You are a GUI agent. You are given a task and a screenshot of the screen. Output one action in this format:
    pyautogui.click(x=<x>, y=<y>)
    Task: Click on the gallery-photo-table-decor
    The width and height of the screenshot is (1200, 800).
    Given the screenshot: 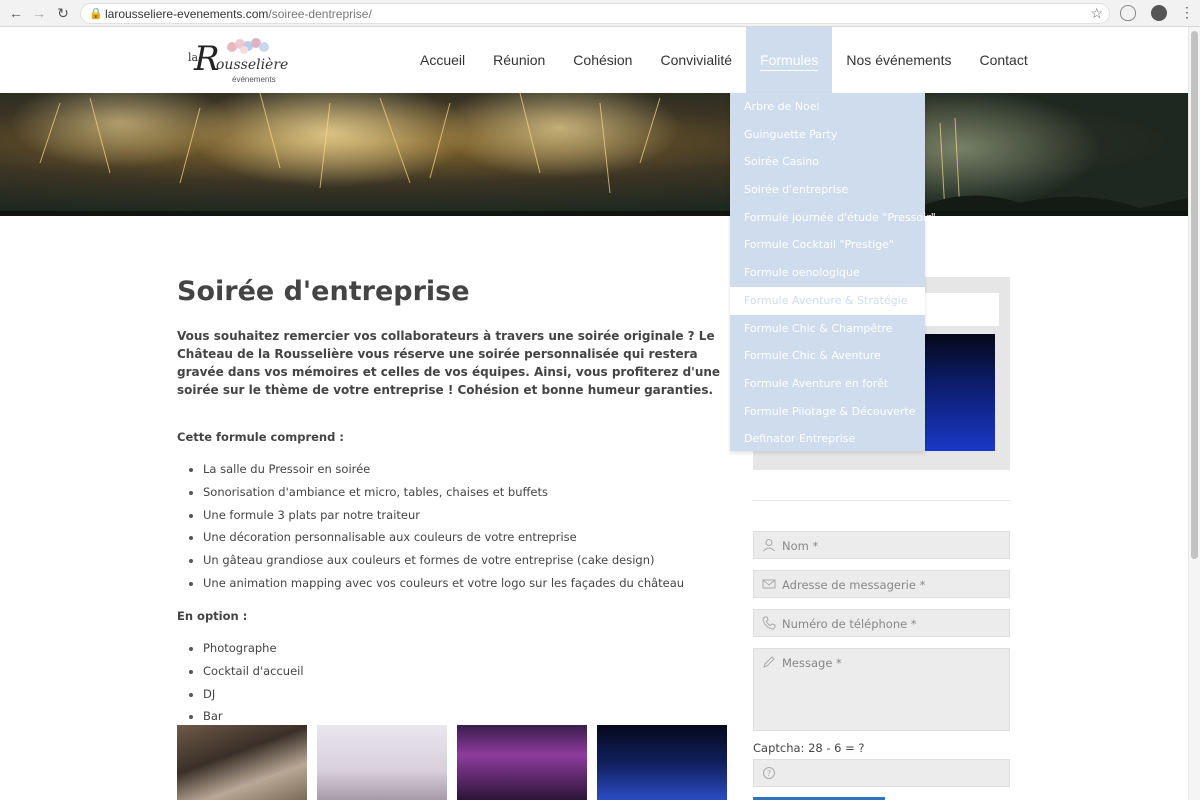 What is the action you would take?
    pyautogui.click(x=382, y=762)
    